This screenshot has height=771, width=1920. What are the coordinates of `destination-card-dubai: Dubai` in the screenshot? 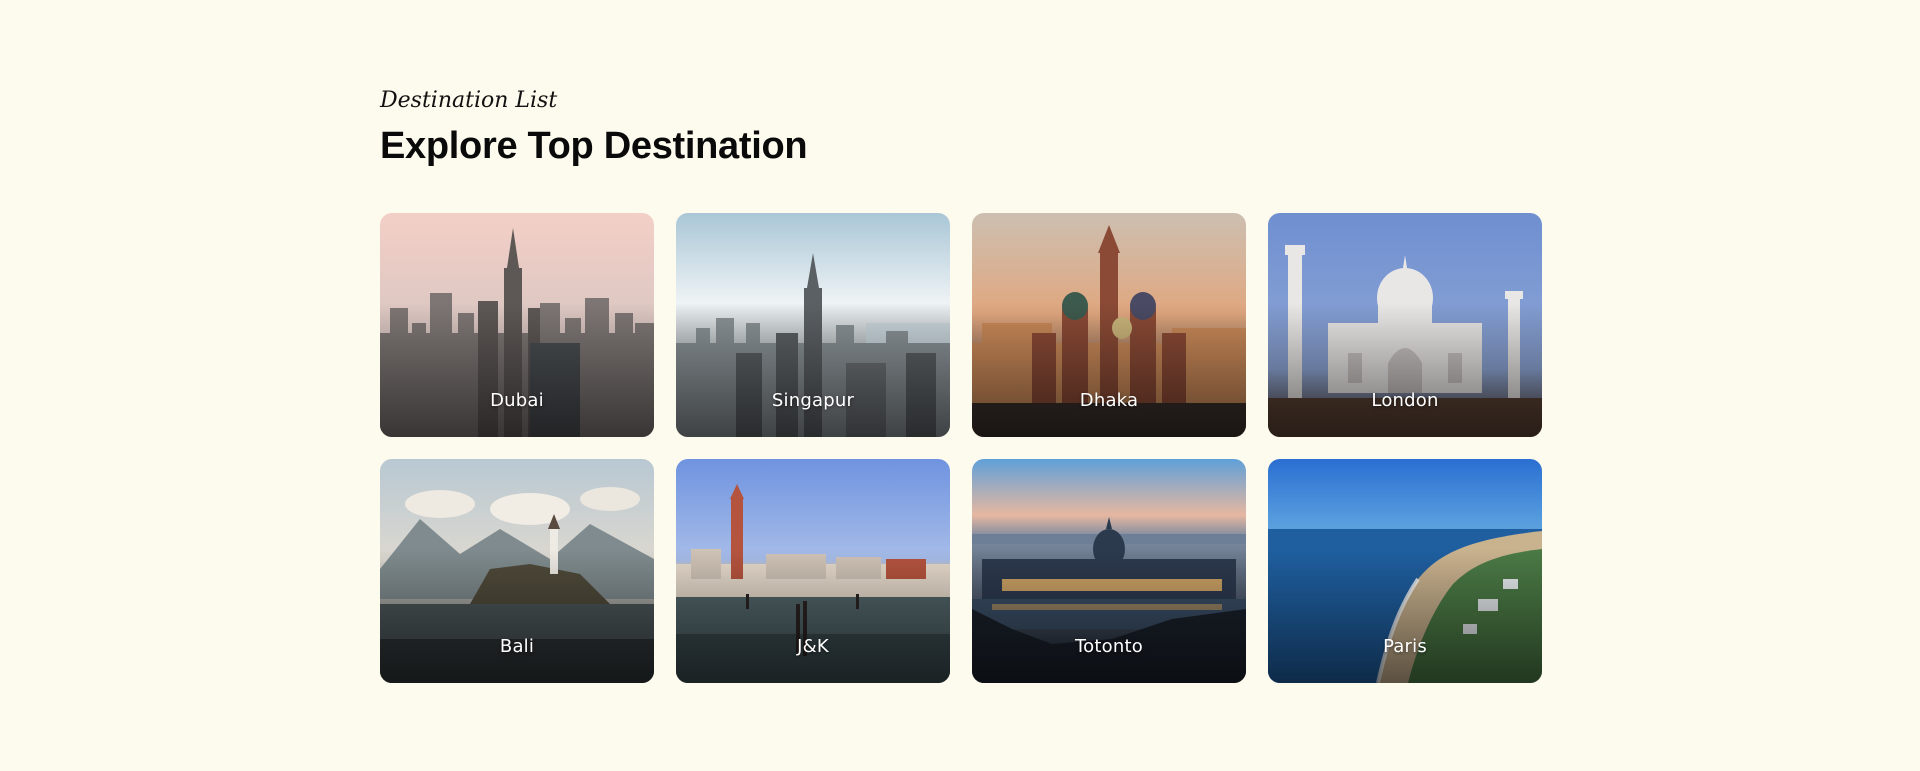 It's located at (517, 325).